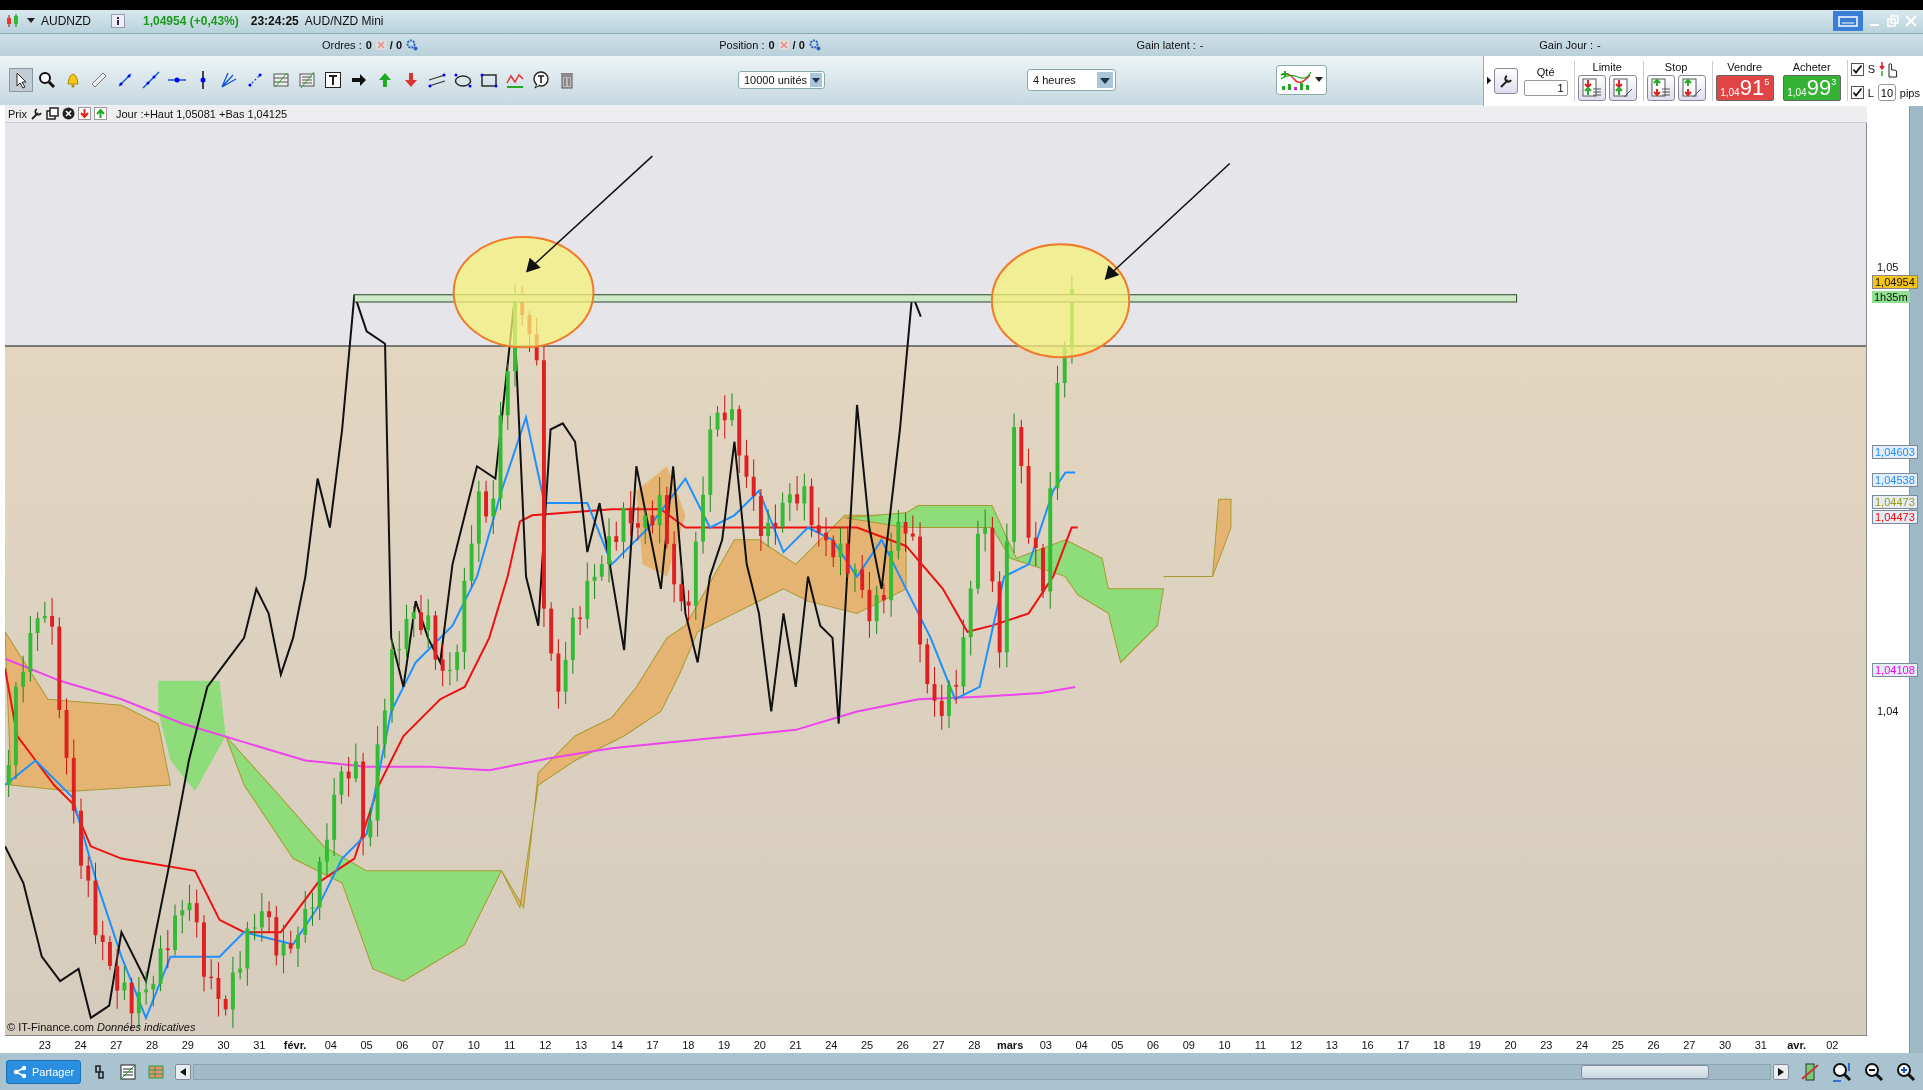 This screenshot has width=1923, height=1090. I want to click on units-dropdown: 10000 unités, so click(781, 80).